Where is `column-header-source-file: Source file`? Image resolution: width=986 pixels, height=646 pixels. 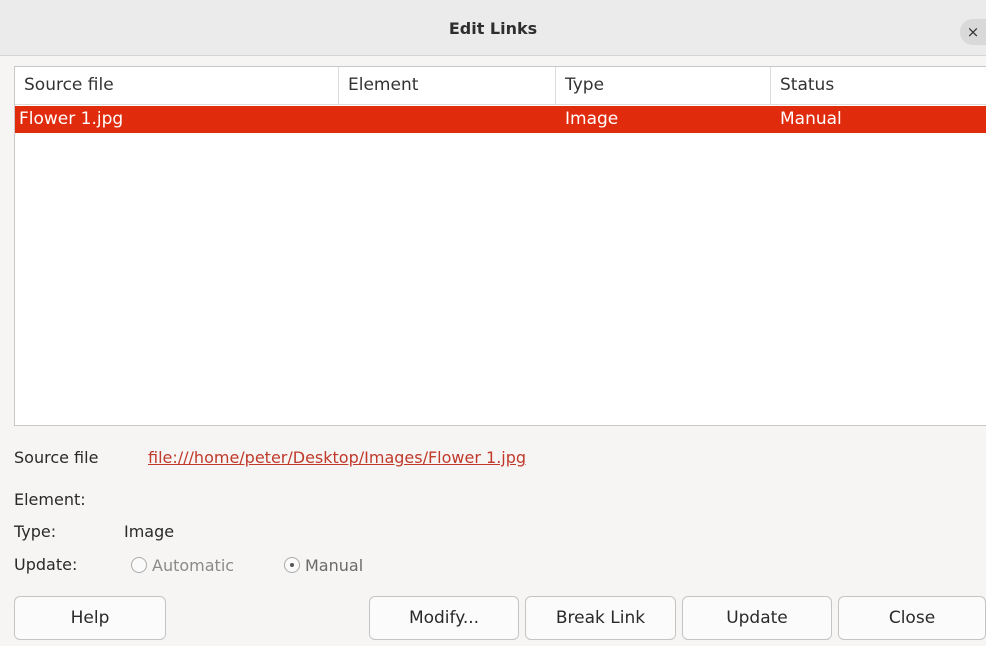
column-header-source-file: Source file is located at coordinates (177, 85).